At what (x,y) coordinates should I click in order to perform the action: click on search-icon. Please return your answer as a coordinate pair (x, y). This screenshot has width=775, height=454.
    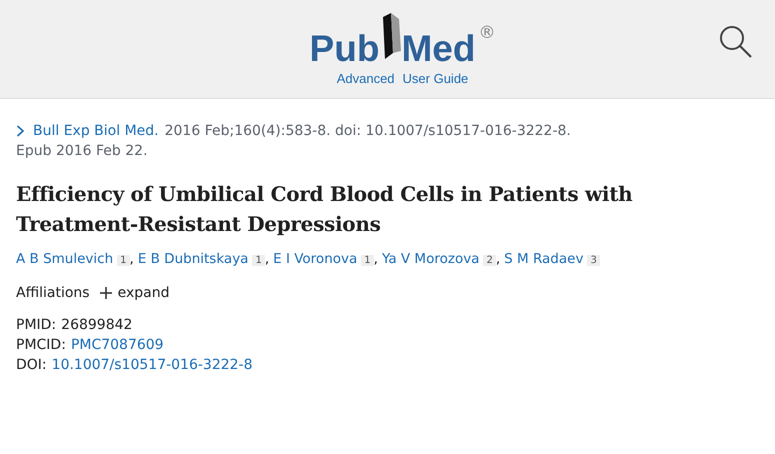
    Looking at the image, I should click on (736, 42).